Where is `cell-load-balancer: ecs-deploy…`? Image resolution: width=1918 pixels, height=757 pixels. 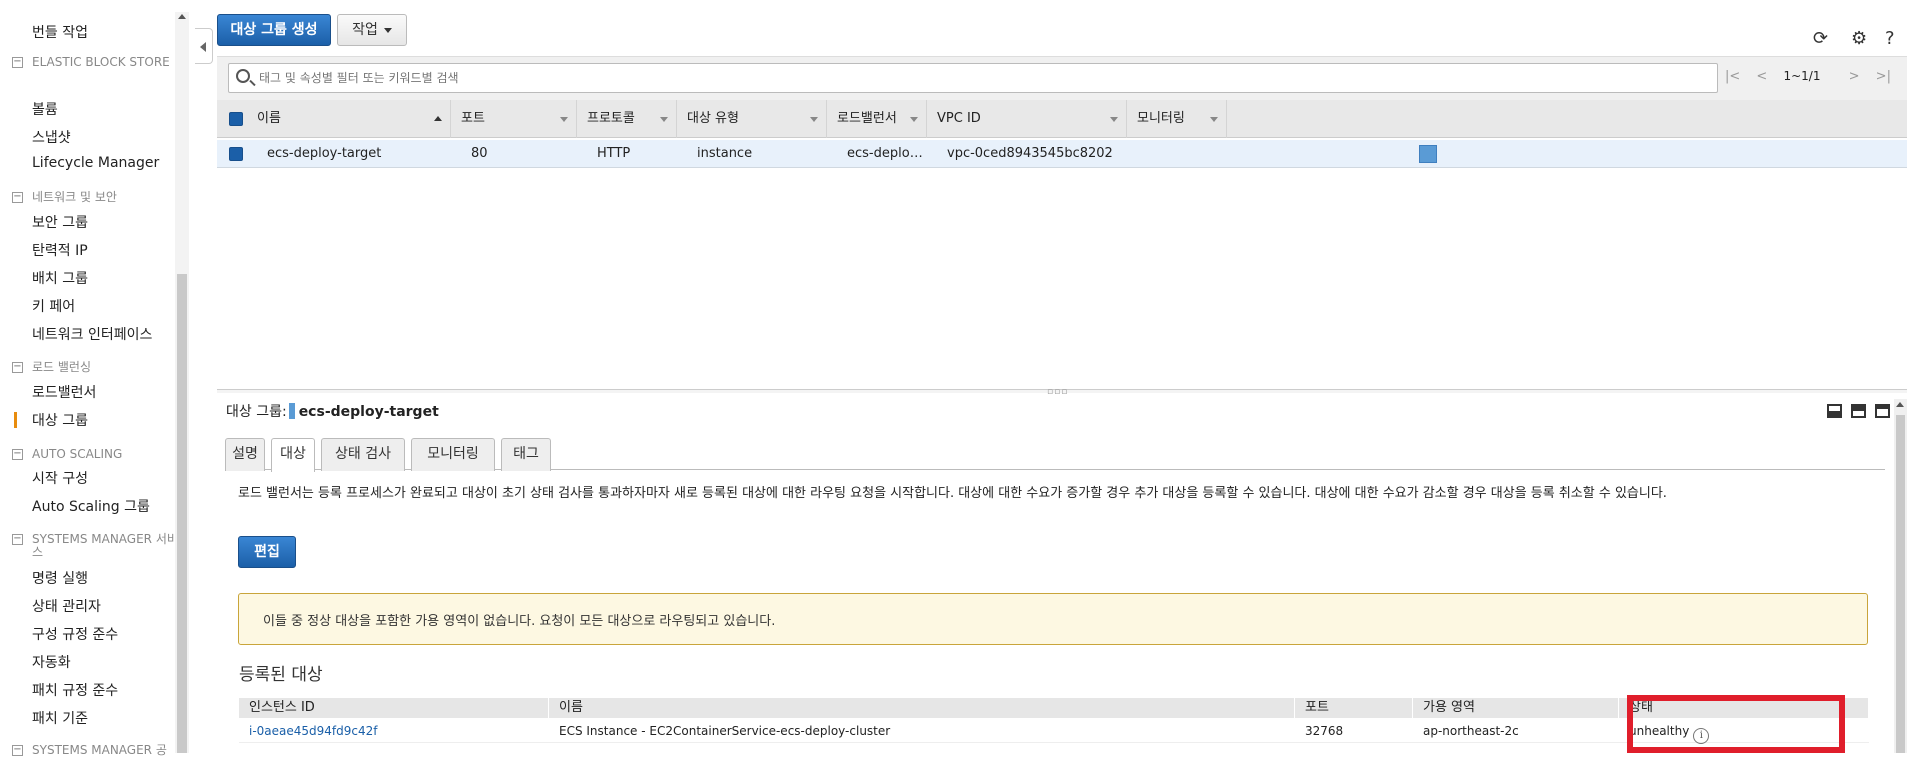
cell-load-balancer: ecs-deploy… is located at coordinates (887, 153).